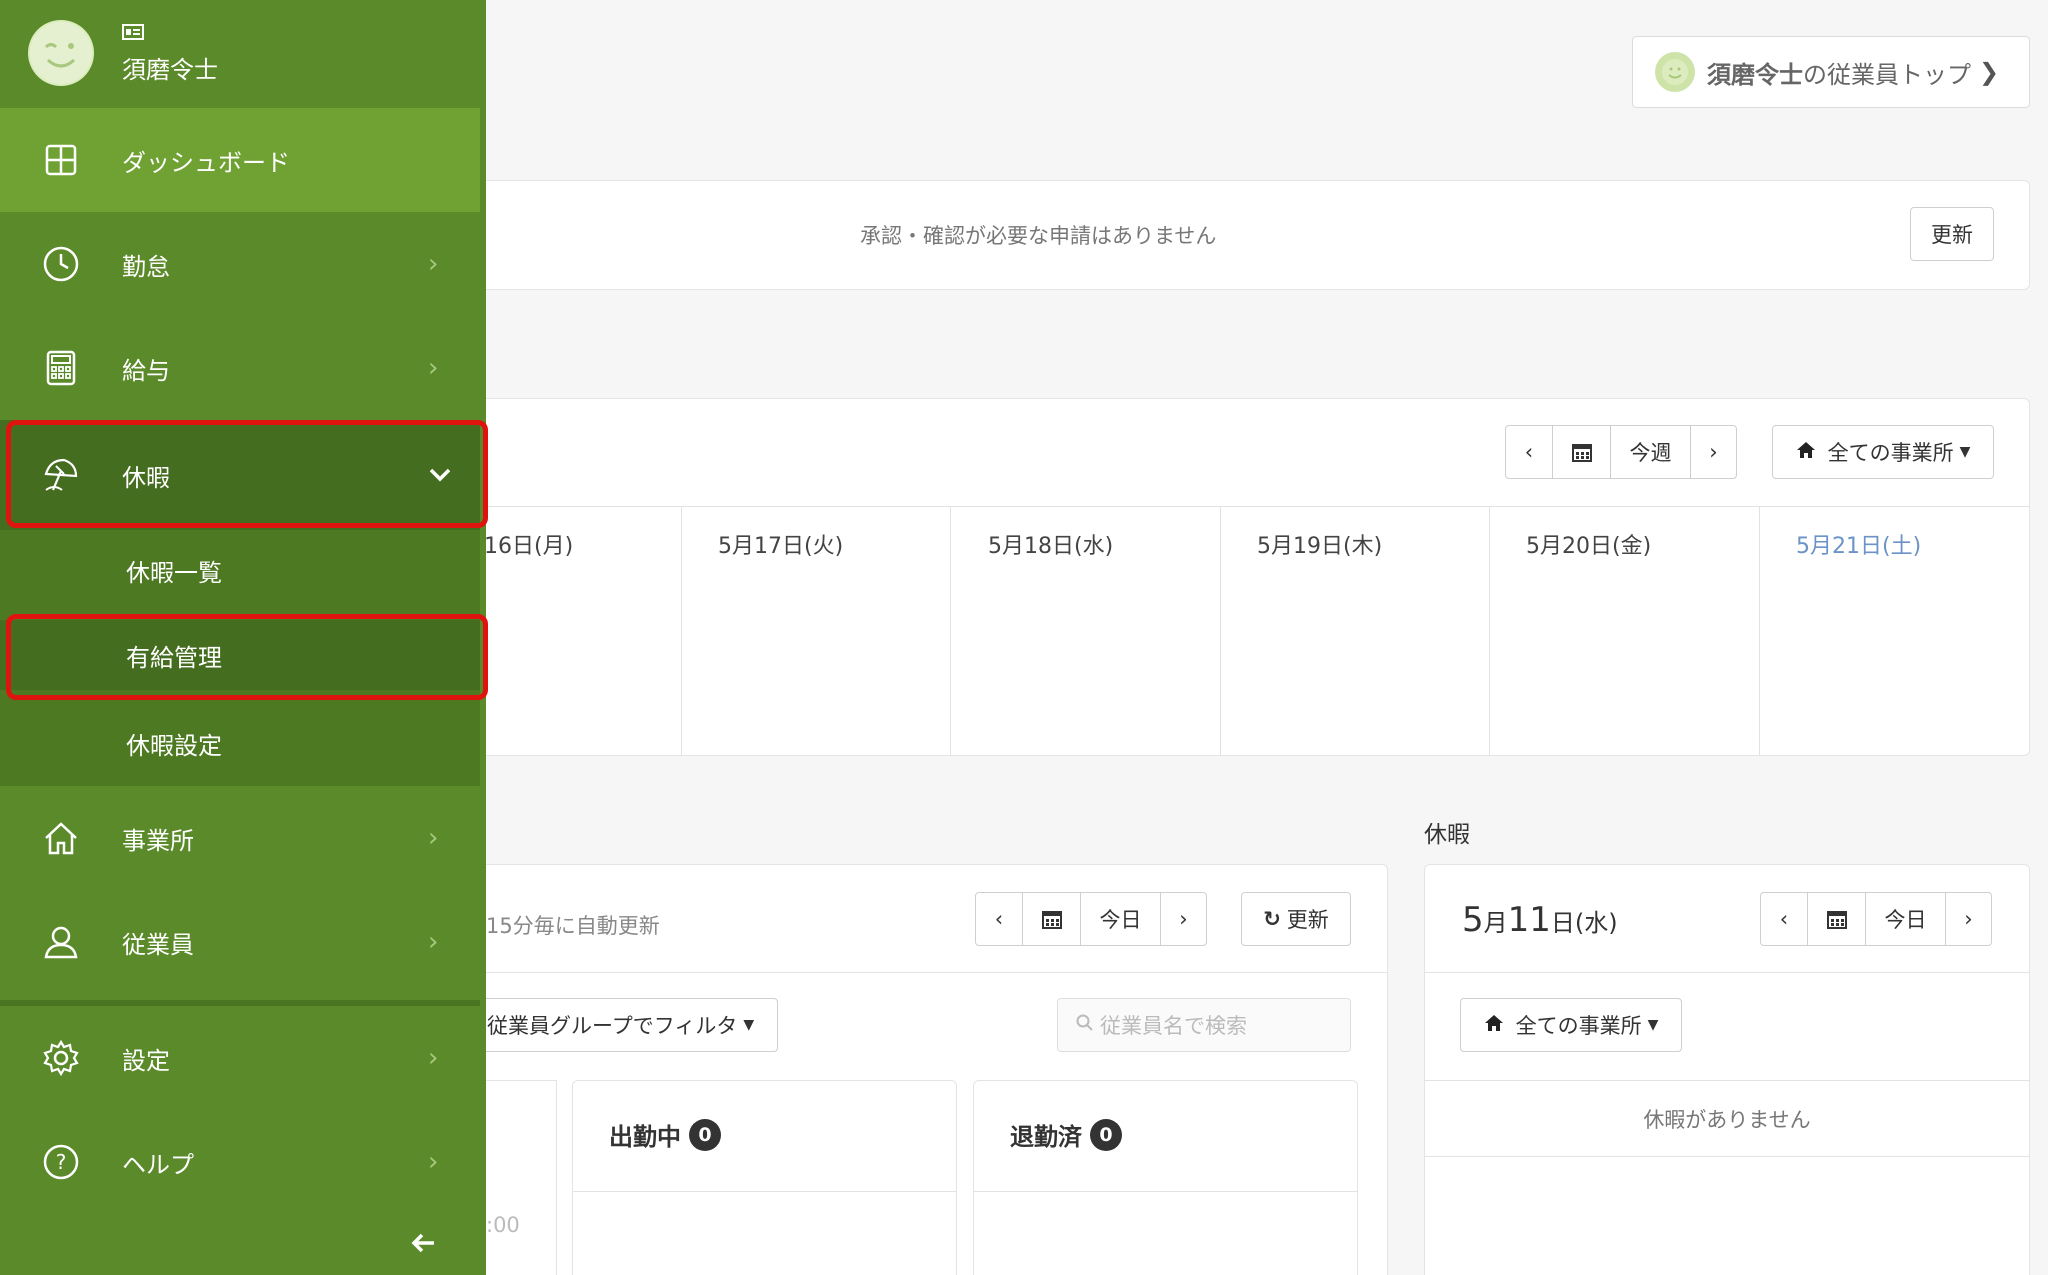  I want to click on leave-month-unit: 月, so click(1495, 923).